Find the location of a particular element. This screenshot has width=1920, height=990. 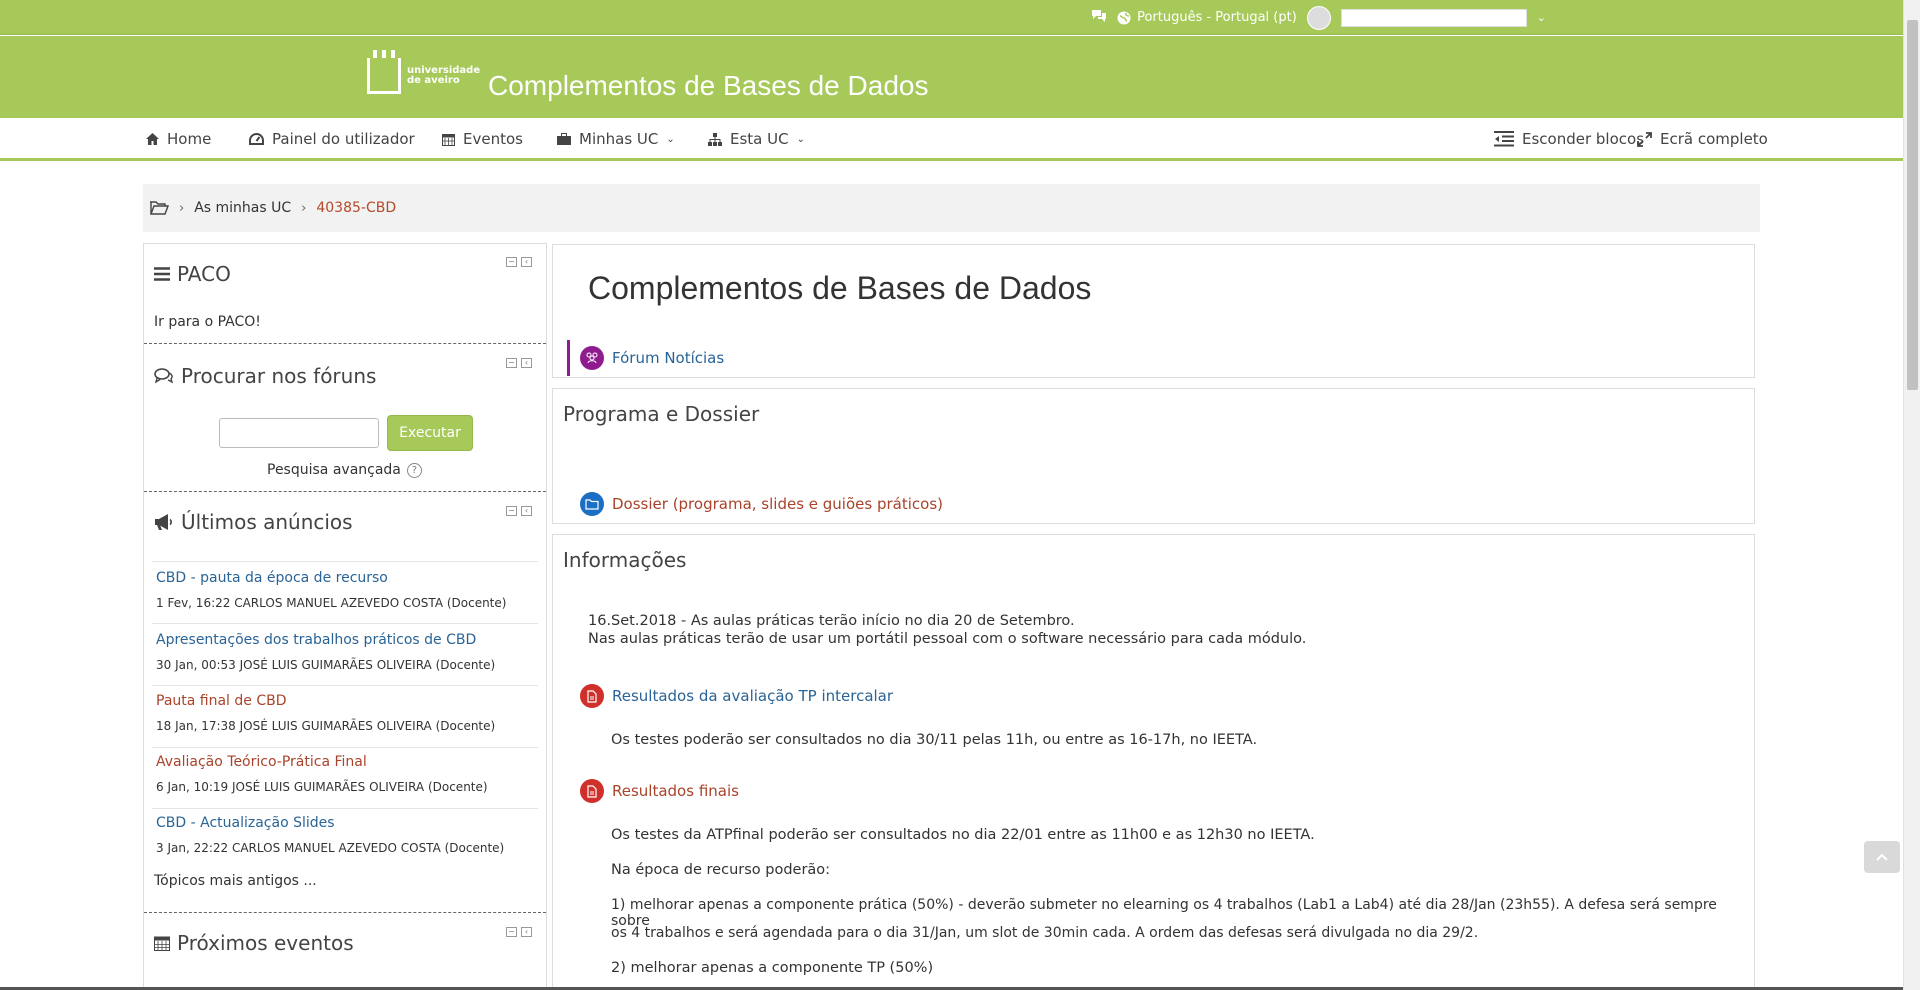

nav-home: Home is located at coordinates (178, 139).